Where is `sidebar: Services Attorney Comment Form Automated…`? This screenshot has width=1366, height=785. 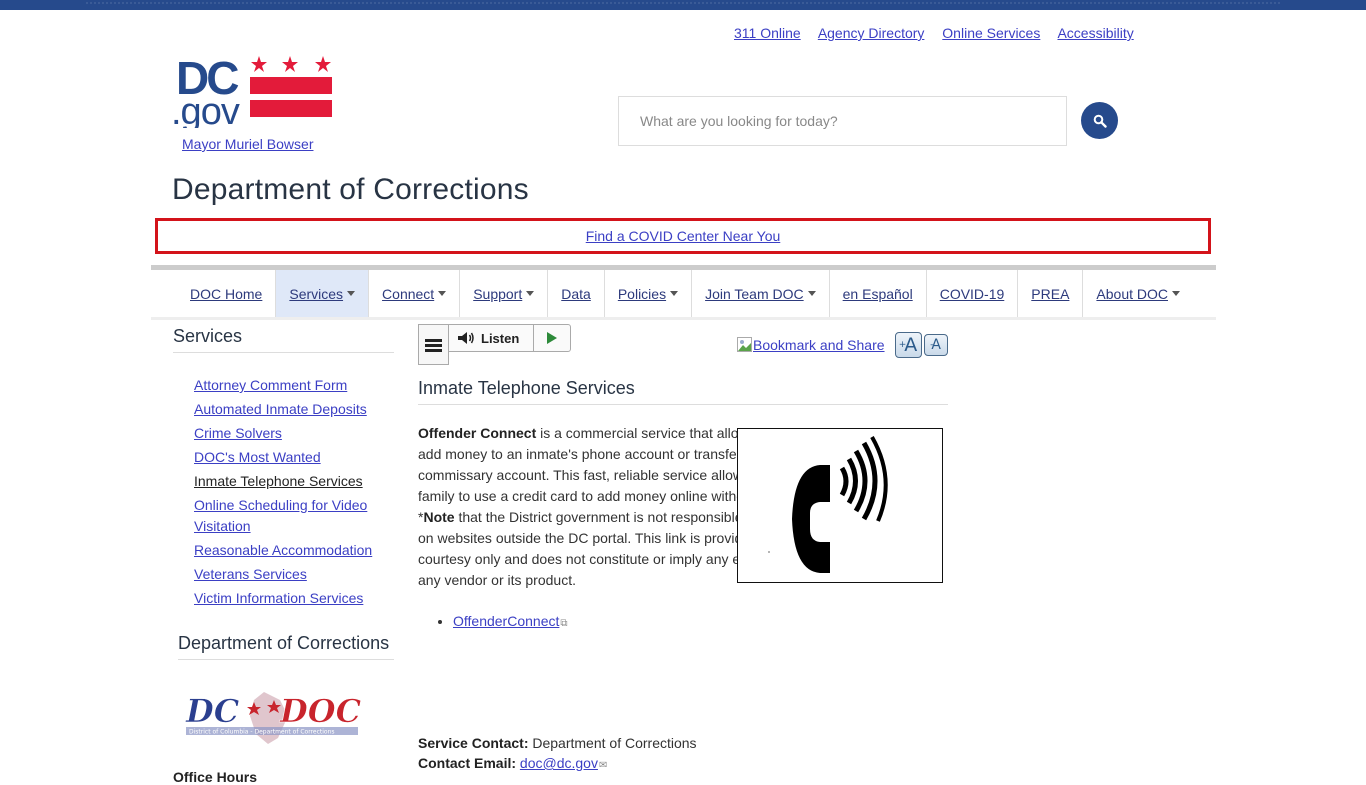 sidebar: Services Attorney Comment Form Automated… is located at coordinates (283, 555).